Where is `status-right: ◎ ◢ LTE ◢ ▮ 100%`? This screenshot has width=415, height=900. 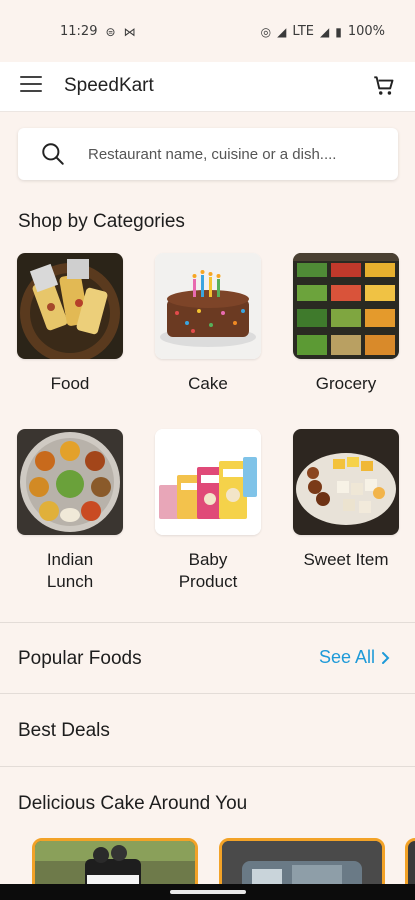 status-right: ◎ ◢ LTE ◢ ▮ 100% is located at coordinates (323, 31).